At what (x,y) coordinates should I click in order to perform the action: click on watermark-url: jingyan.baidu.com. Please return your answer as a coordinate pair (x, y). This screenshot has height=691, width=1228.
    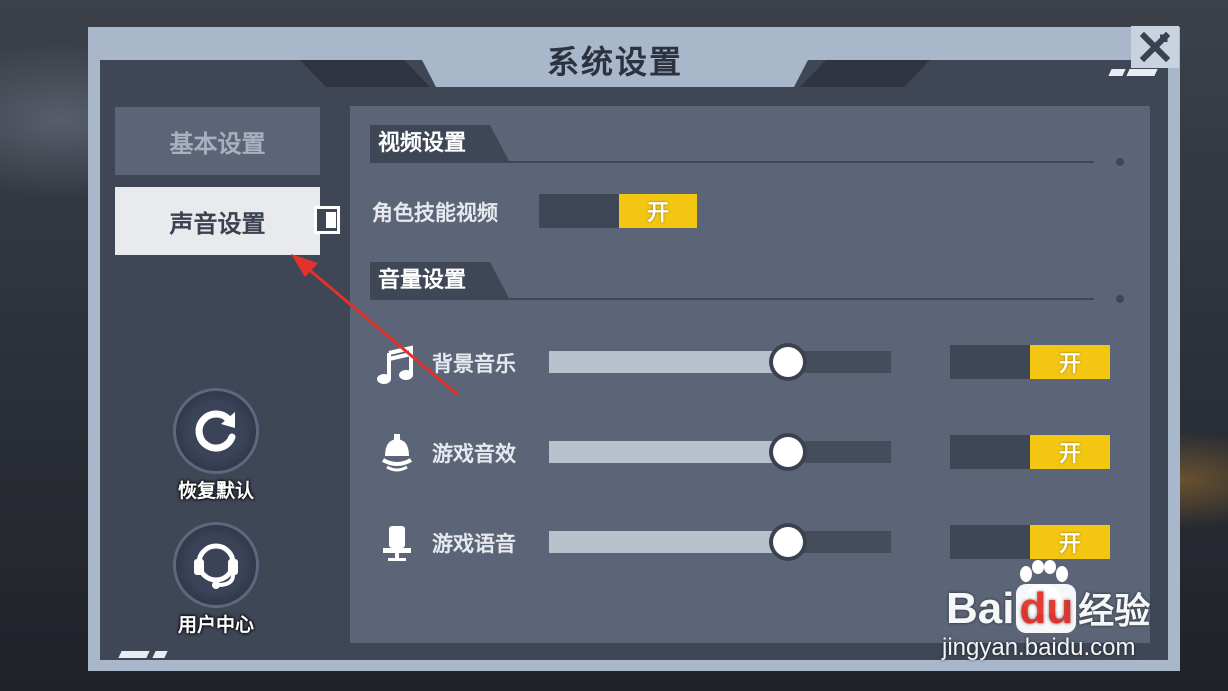
    Looking at the image, I should click on (1039, 647).